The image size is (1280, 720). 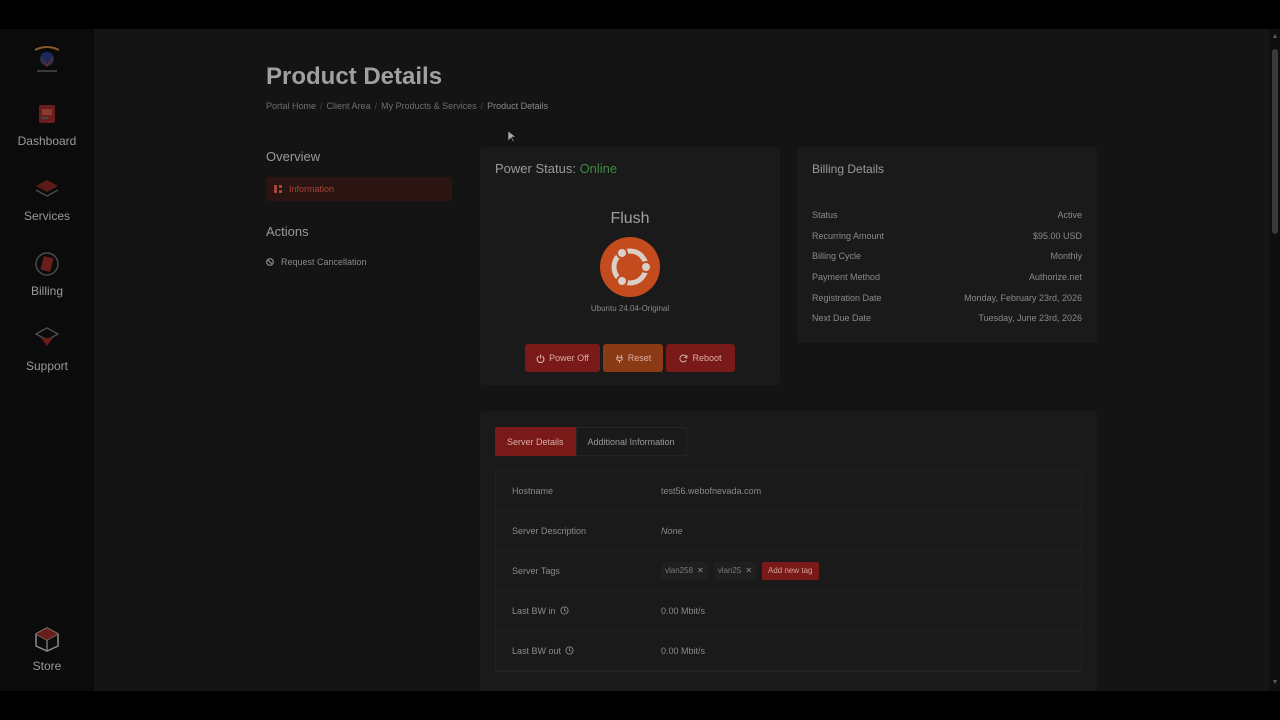 What do you see at coordinates (533, 490) in the screenshot?
I see `row-label: Hostname` at bounding box center [533, 490].